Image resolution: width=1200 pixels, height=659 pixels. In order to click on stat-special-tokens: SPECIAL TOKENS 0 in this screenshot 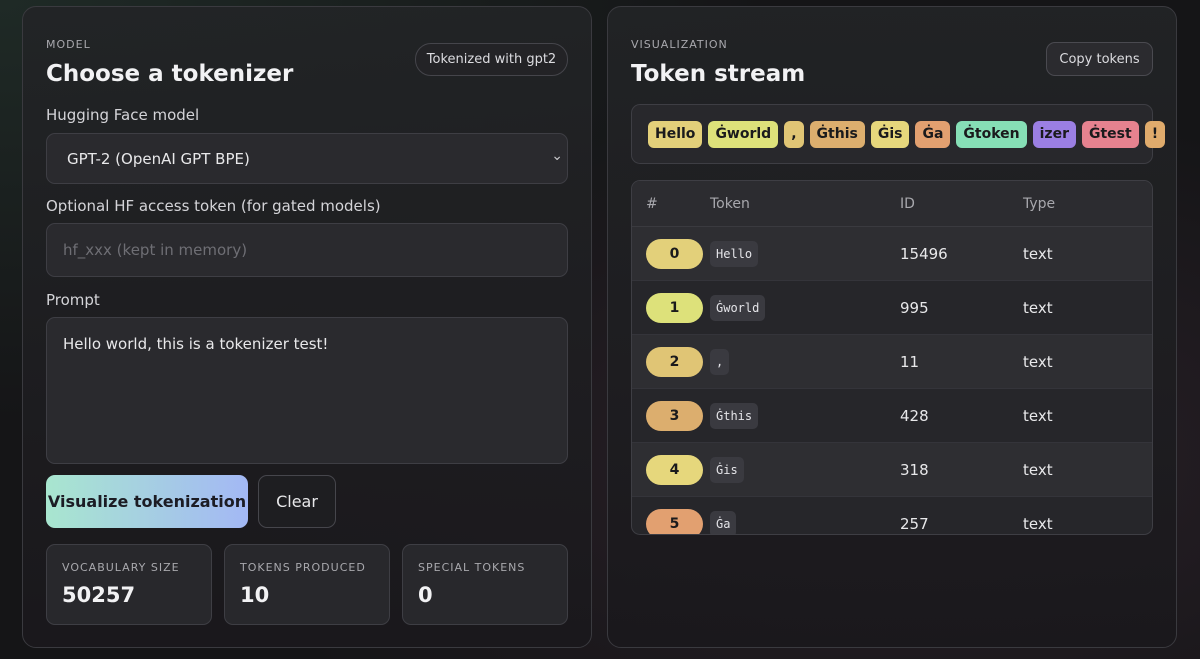, I will do `click(485, 584)`.